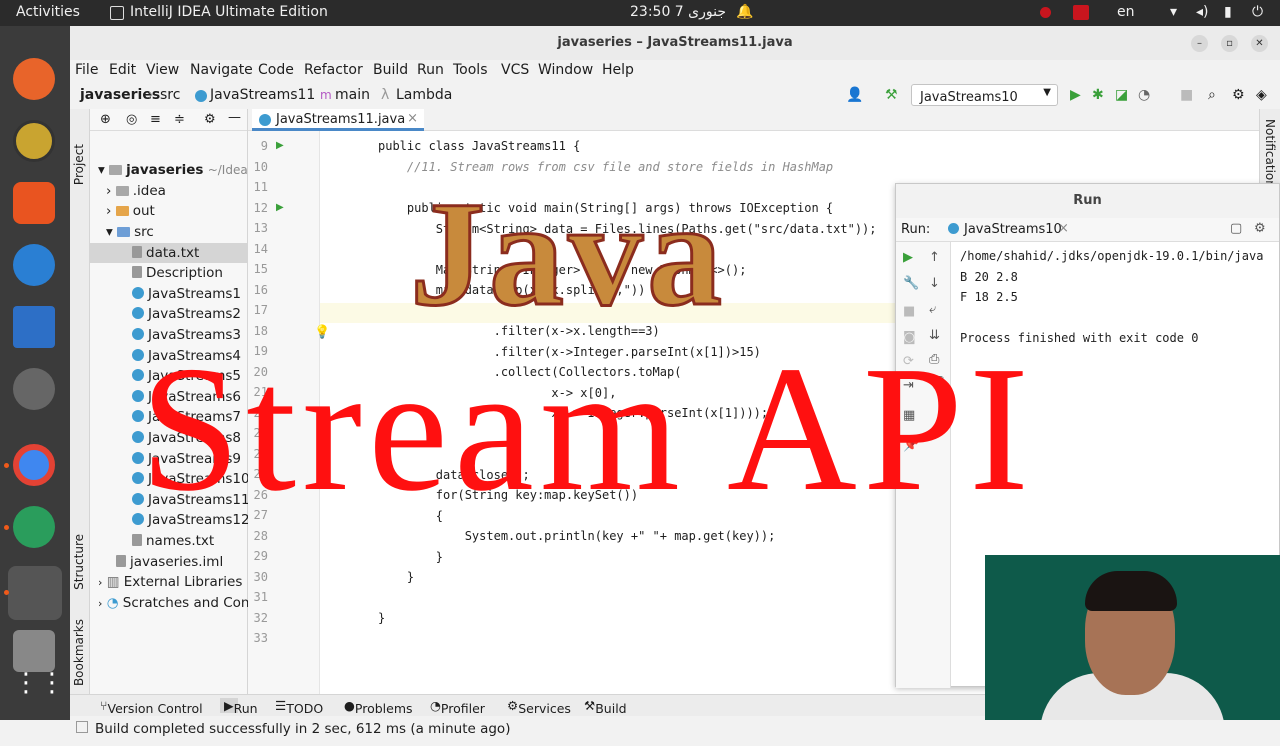  I want to click on version-control-tab: ⑂ Version Control, so click(151, 707).